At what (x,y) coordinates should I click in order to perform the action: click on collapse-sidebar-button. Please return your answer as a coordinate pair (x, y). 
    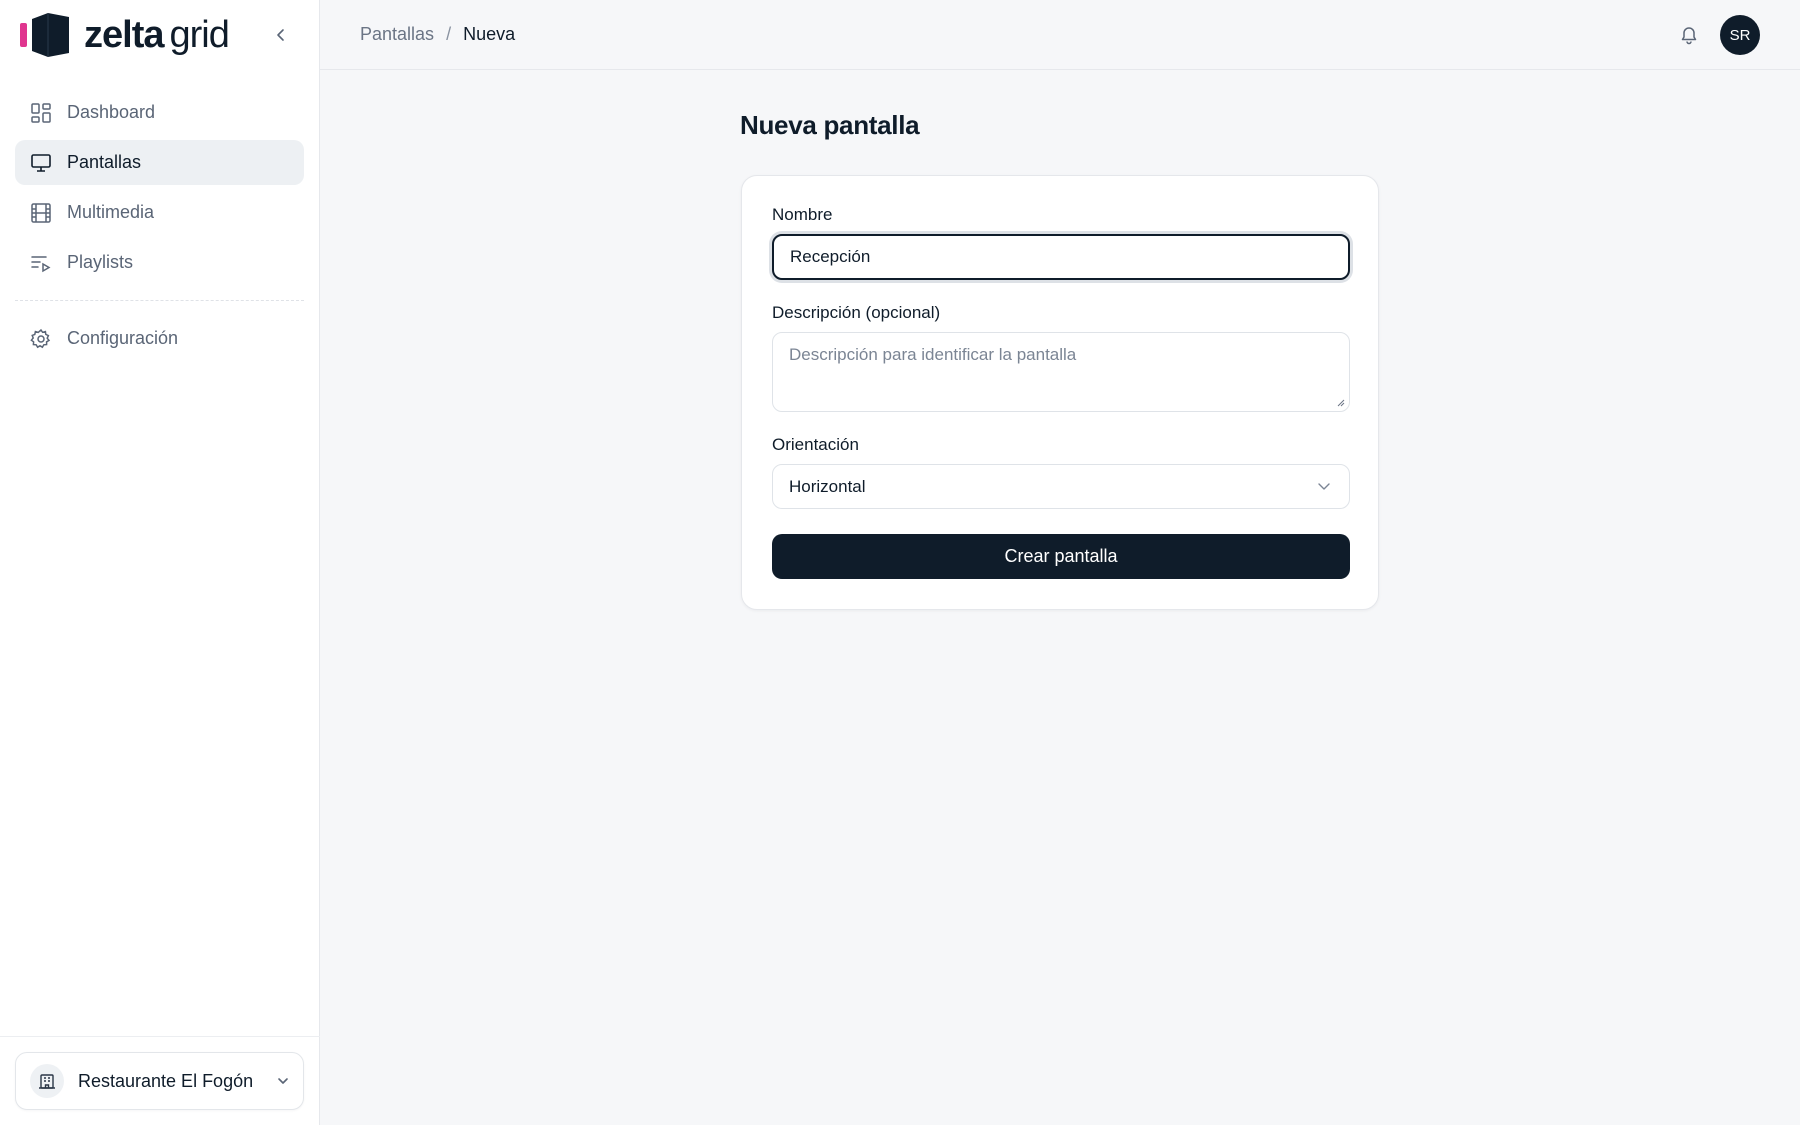
    Looking at the image, I should click on (281, 35).